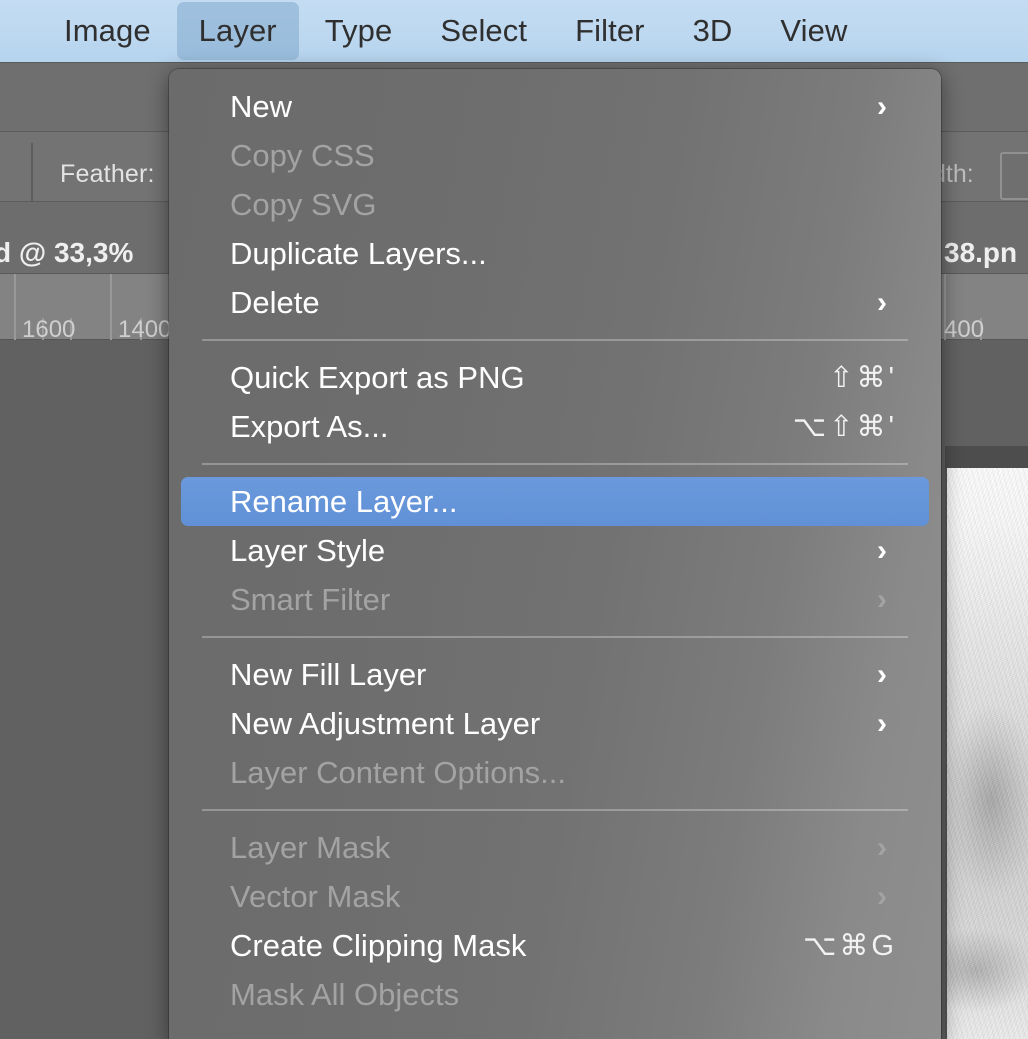  I want to click on photo-layer-thumbnail, so click(986, 753).